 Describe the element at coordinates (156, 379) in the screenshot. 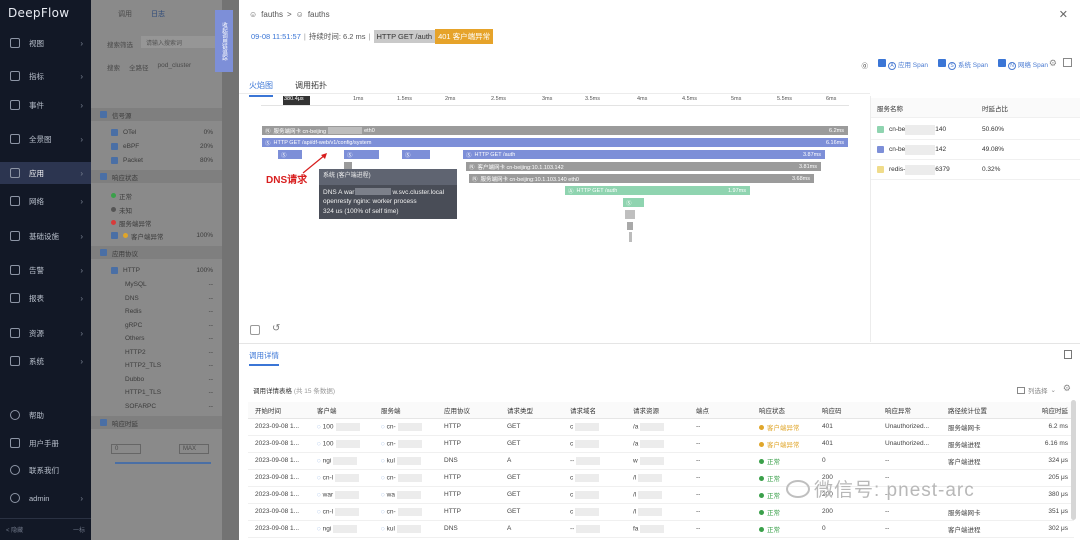

I see `list-item: Dubbo --` at that location.